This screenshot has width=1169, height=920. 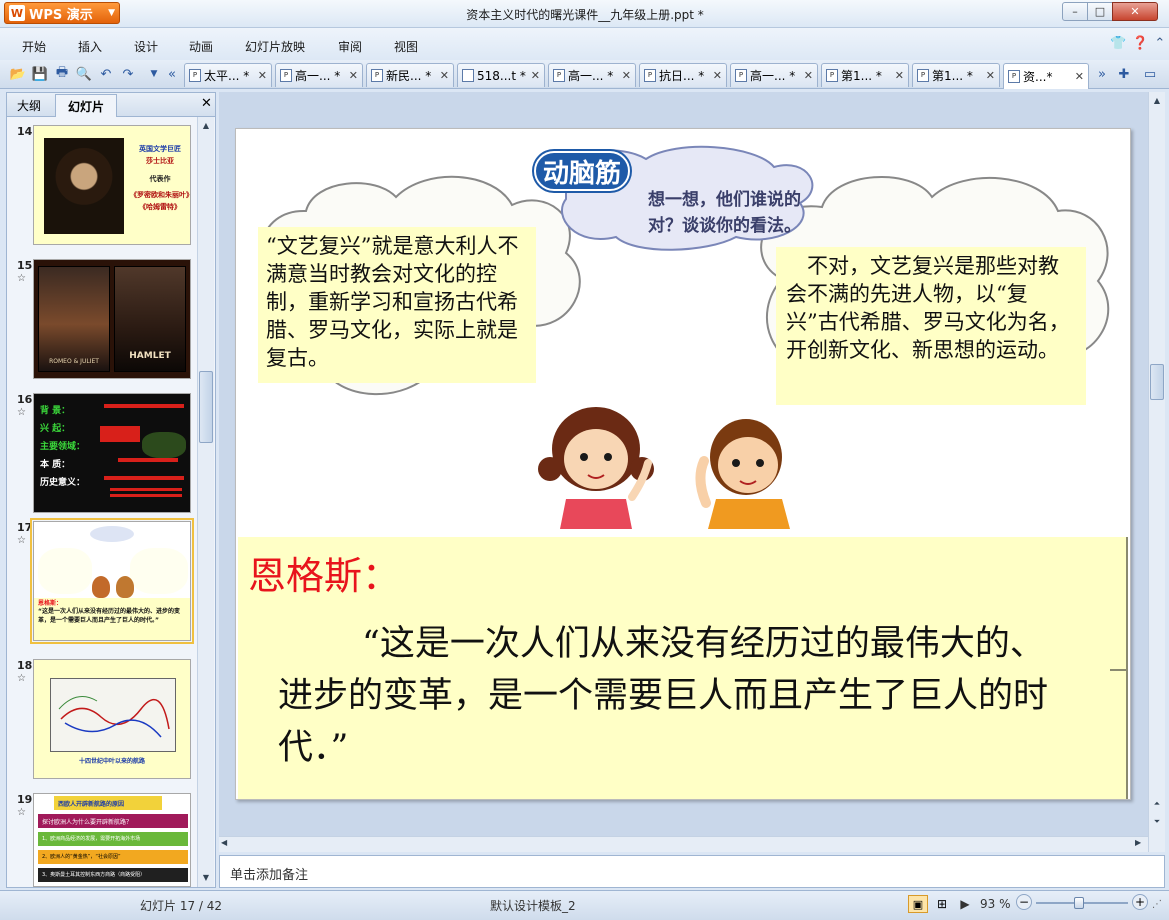 I want to click on maximize-button: □, so click(x=1100, y=11).